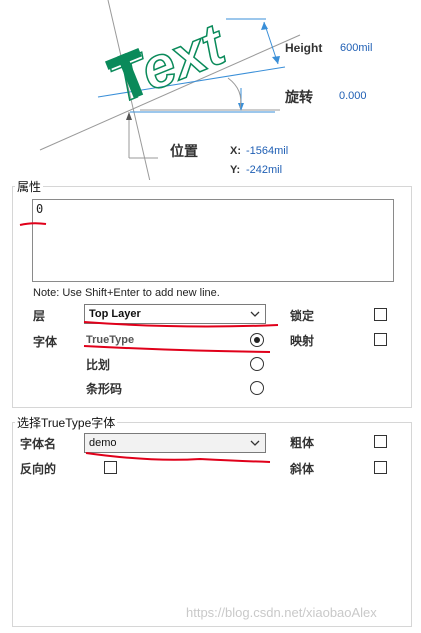 This screenshot has width=421, height=633. I want to click on watermark: https://blog.csdn.net/xiaobaoAlex, so click(281, 612).